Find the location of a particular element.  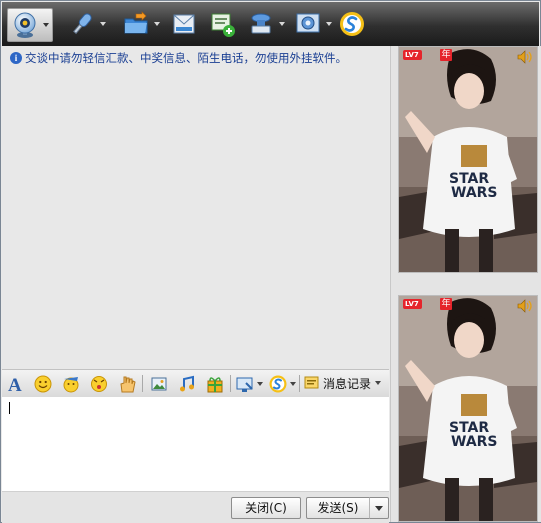

svg-text: A is located at coordinates (15, 384).